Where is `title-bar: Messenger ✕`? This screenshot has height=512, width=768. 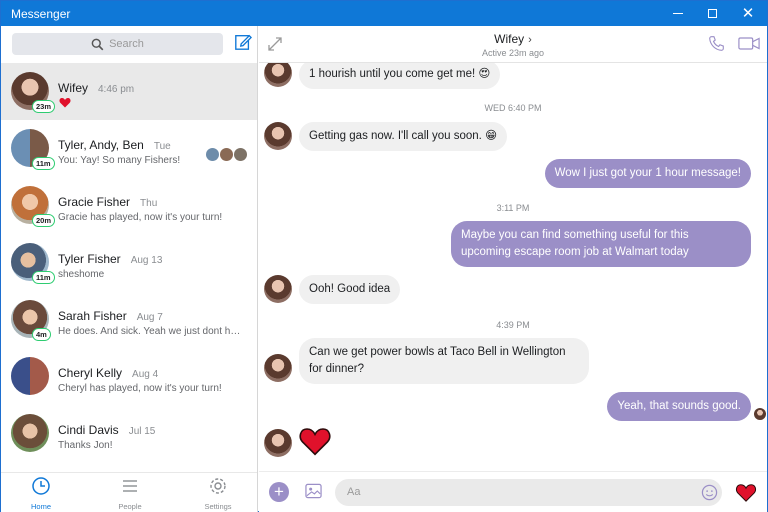 title-bar: Messenger ✕ is located at coordinates (384, 13).